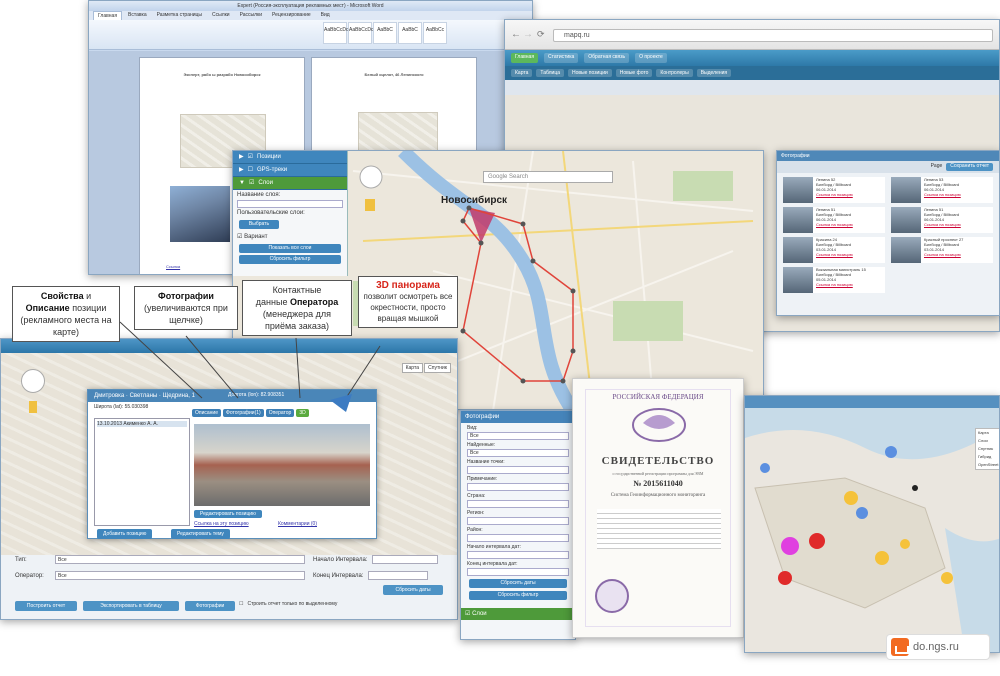  I want to click on word-tab-layout: Разметка страницы, so click(179, 15).